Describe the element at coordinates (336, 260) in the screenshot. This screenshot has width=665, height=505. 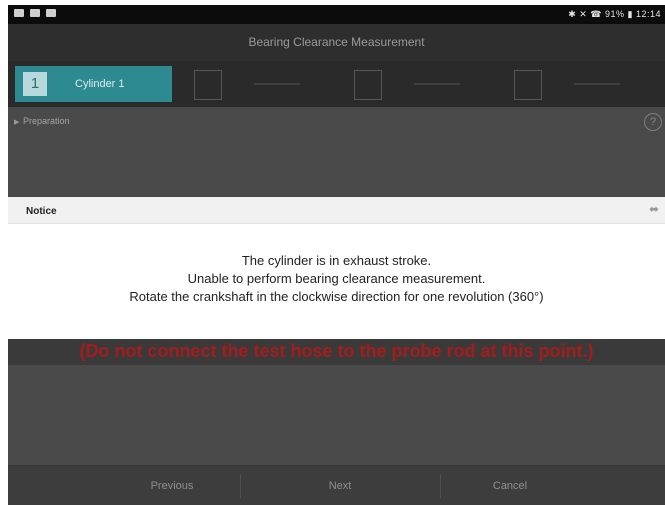
I see `message-line: The cylinder is in exhaust stroke.` at that location.